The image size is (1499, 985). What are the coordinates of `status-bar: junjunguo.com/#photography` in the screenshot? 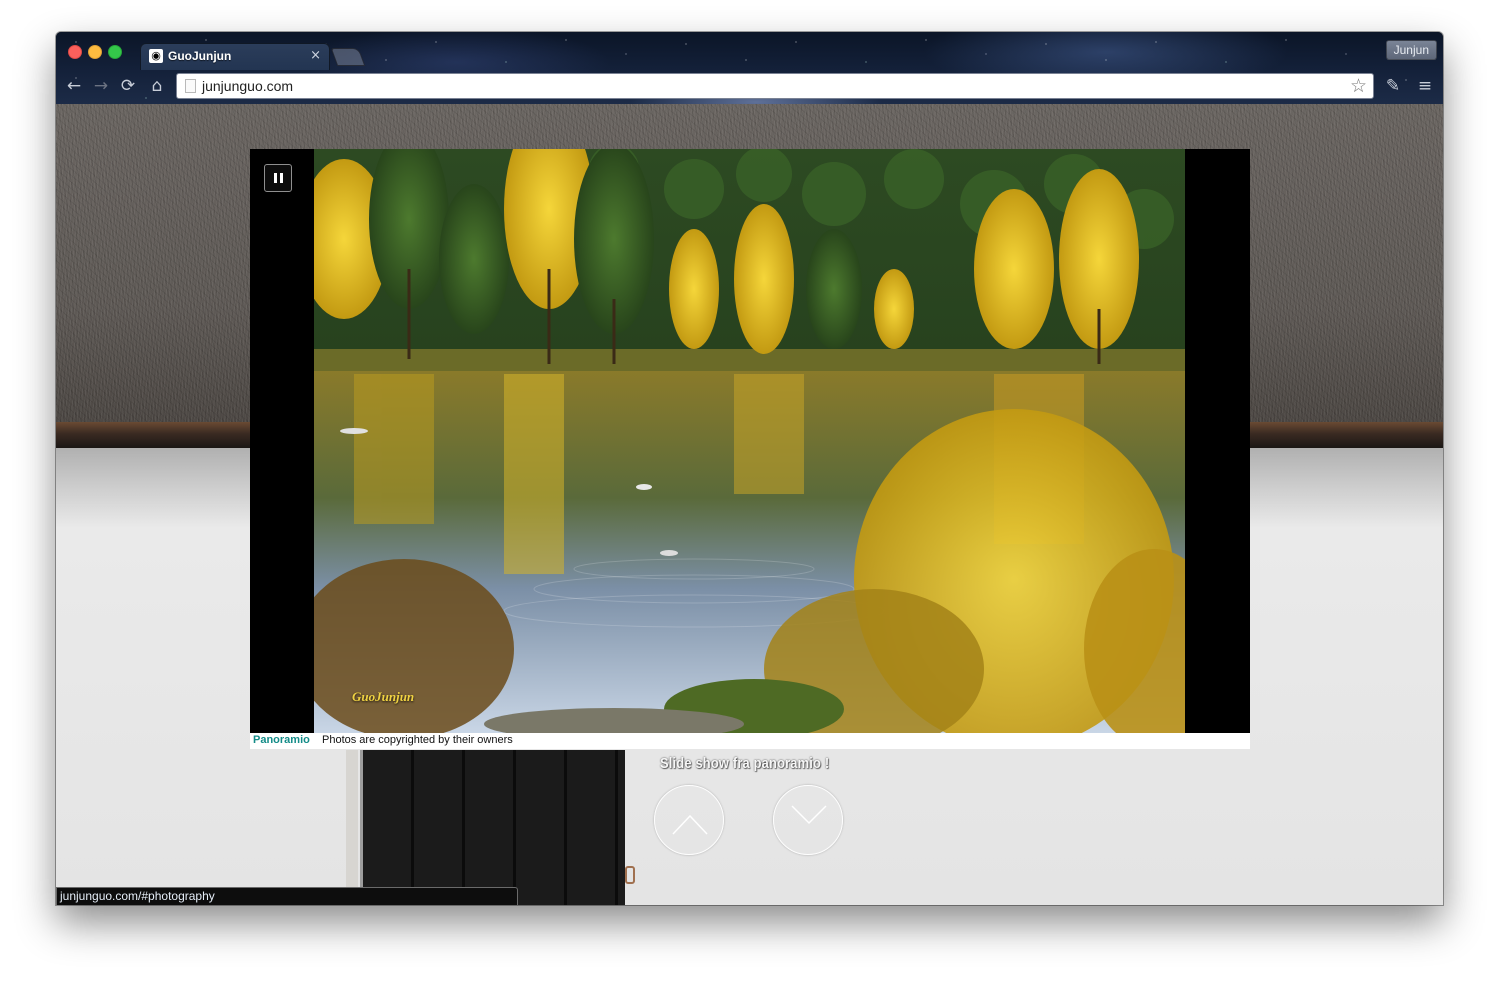 It's located at (287, 896).